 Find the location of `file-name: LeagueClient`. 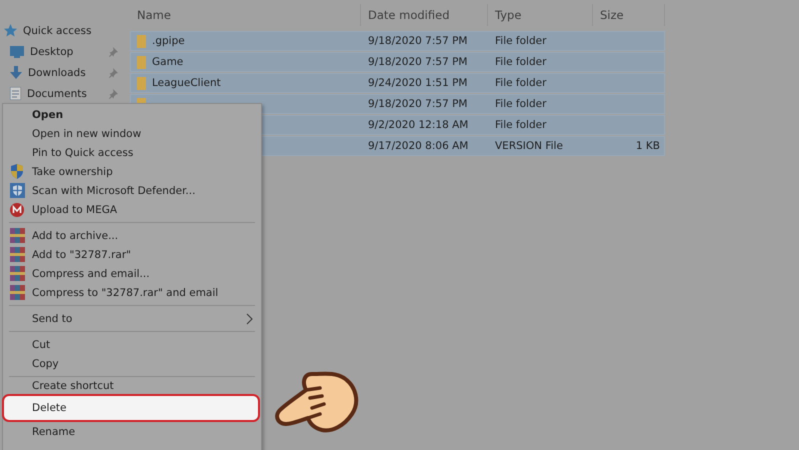

file-name: LeagueClient is located at coordinates (186, 83).